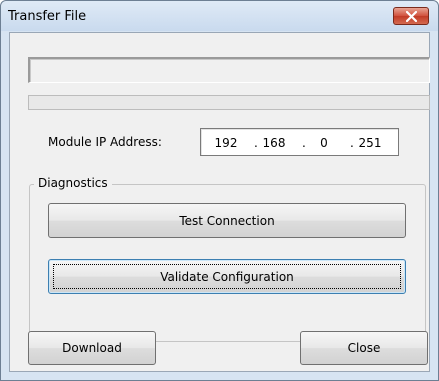 This screenshot has height=381, width=439. What do you see at coordinates (219, 16) in the screenshot?
I see `title-bar: Transfer File` at bounding box center [219, 16].